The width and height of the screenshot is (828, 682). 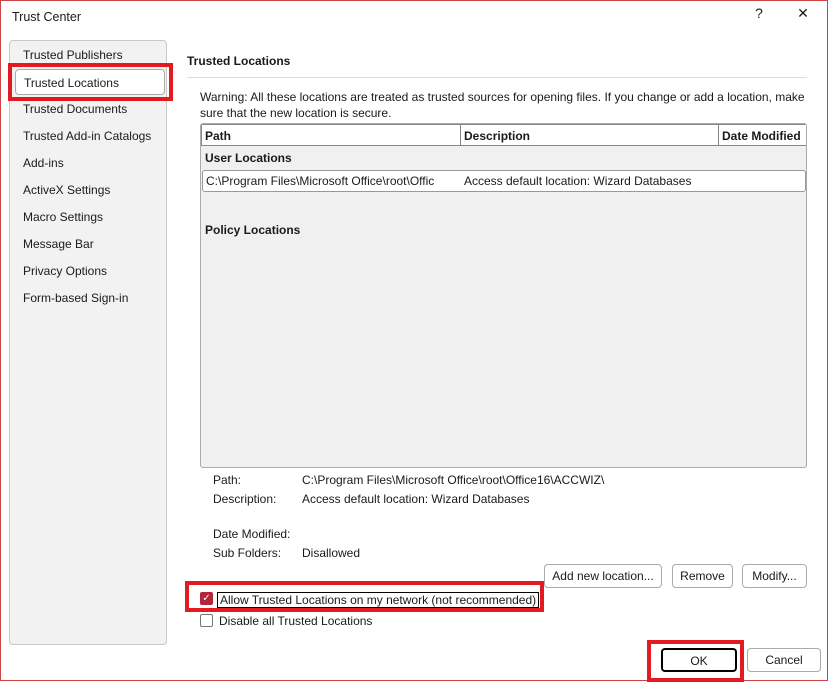 What do you see at coordinates (295, 621) in the screenshot?
I see `disable-all-label: Disable all Trusted Locations` at bounding box center [295, 621].